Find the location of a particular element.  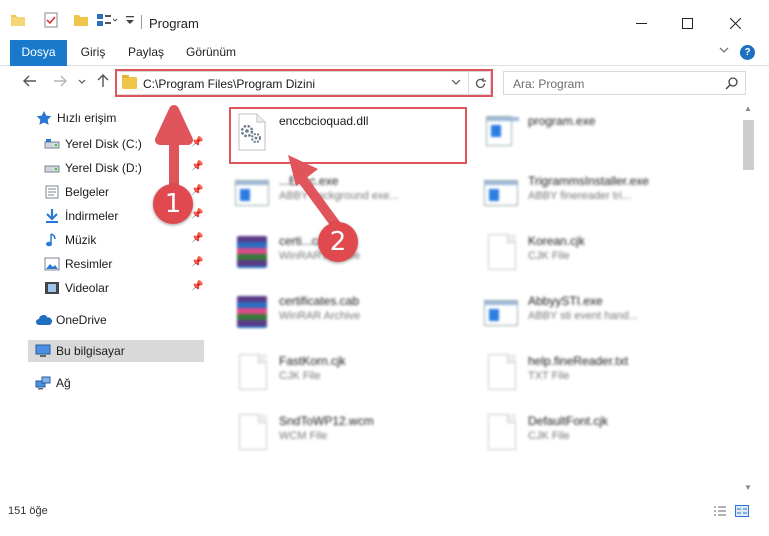

step-1-badge: 1 is located at coordinates (173, 204).